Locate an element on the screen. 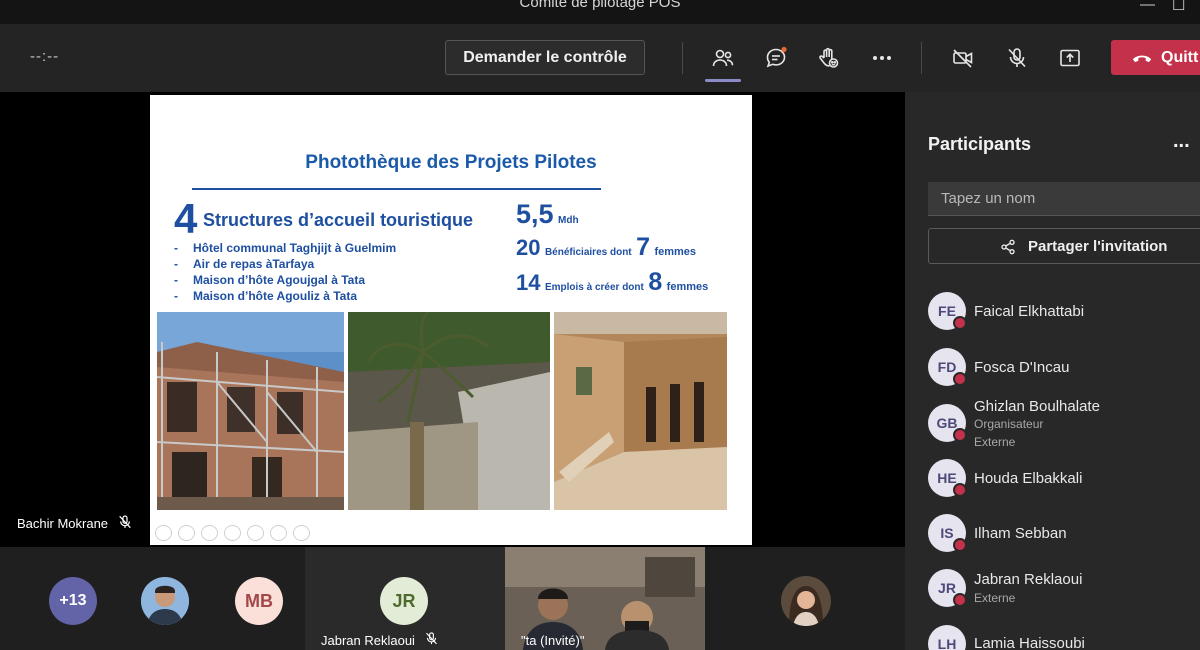 Image resolution: width=1200 pixels, height=650 pixels. more-actions-icon is located at coordinates (882, 58).